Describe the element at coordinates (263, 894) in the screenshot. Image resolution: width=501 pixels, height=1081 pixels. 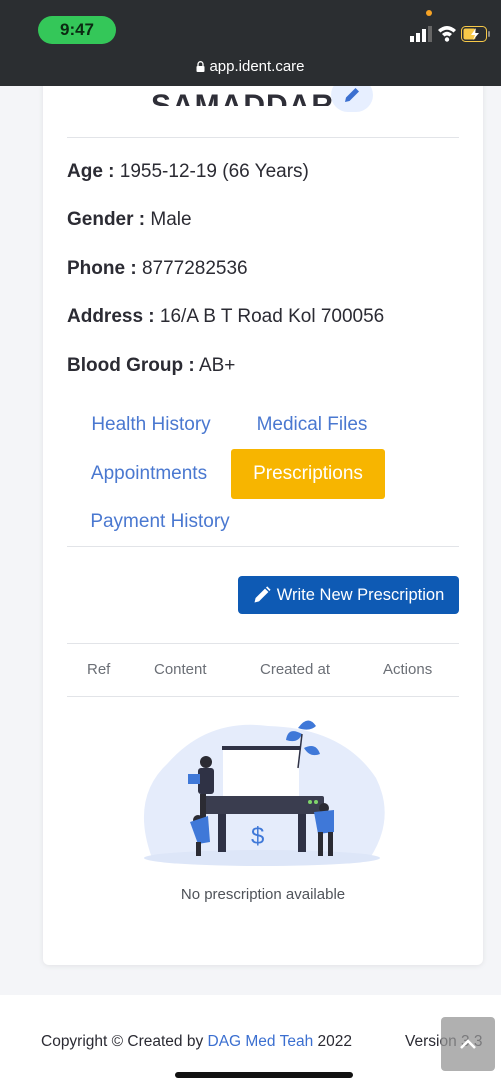
I see `empty-state-message: No prescription available` at that location.